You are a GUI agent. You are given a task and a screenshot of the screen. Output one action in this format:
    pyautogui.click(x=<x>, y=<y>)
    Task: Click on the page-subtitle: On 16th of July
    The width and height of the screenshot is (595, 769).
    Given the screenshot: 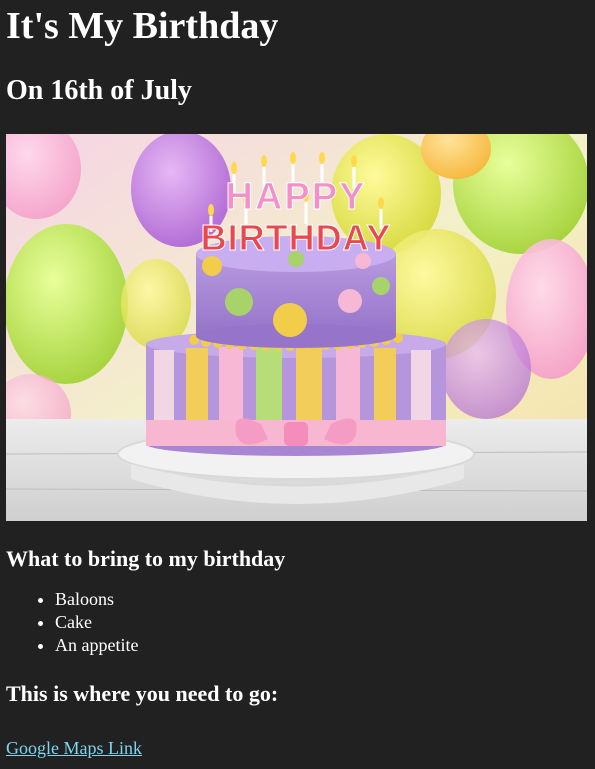 What is the action you would take?
    pyautogui.click(x=99, y=90)
    